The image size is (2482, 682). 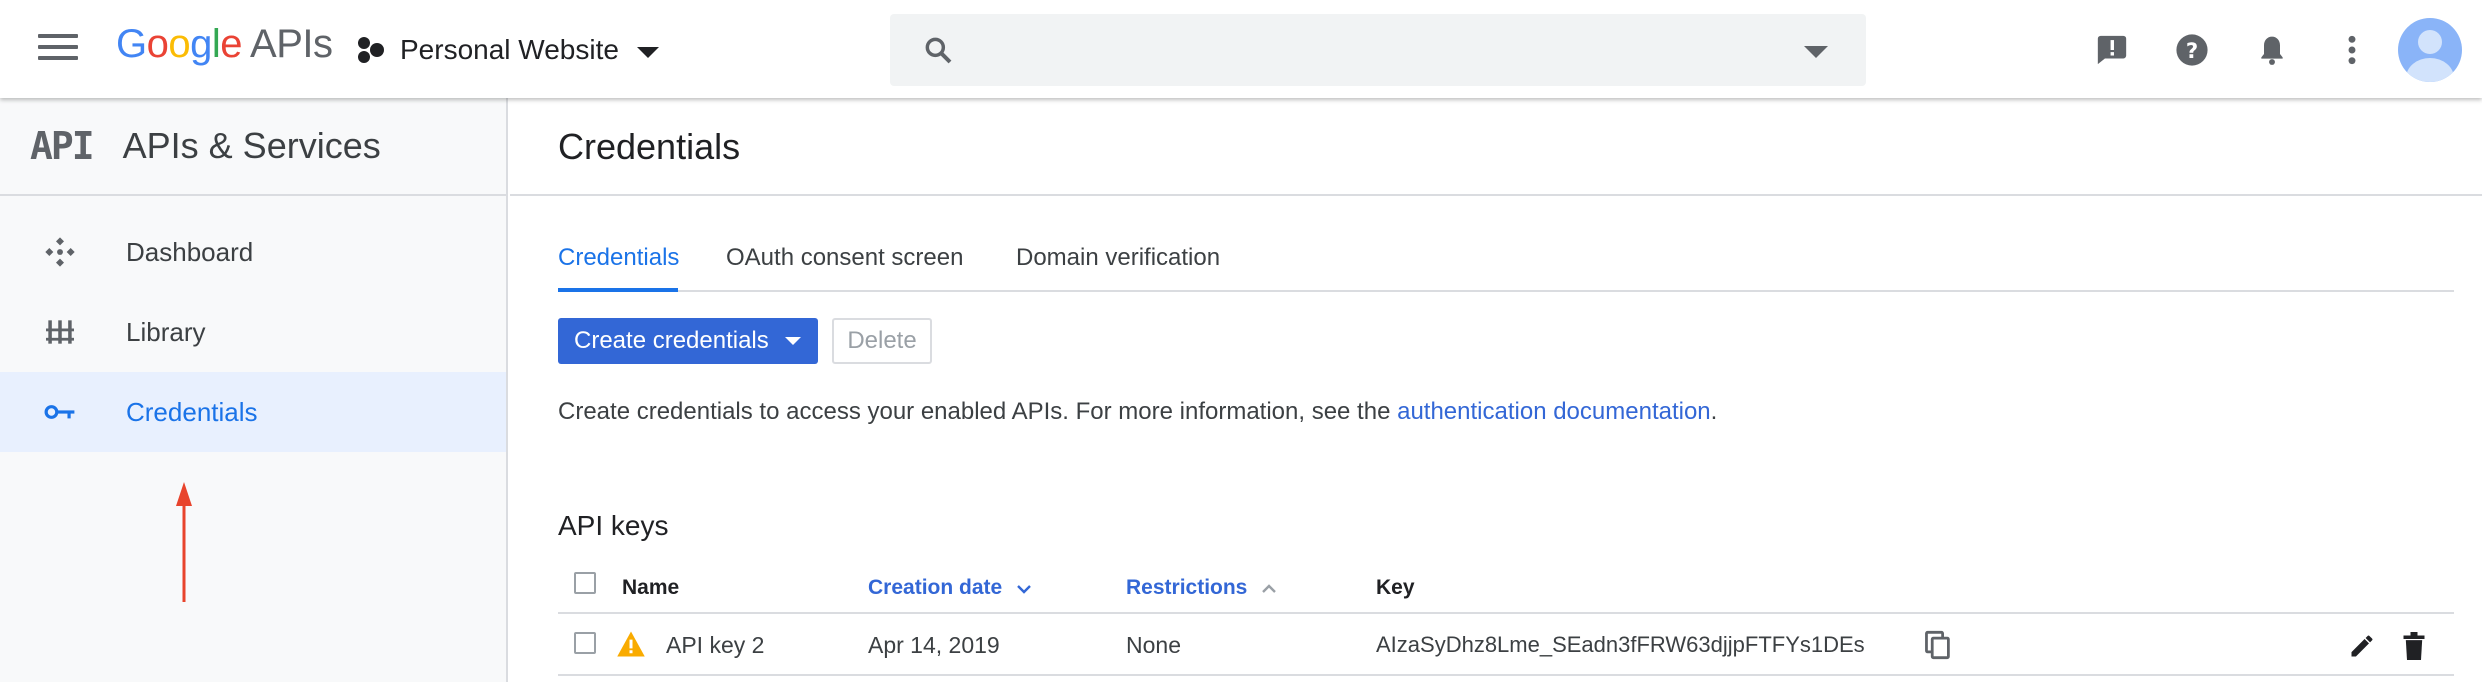 What do you see at coordinates (1187, 587) in the screenshot?
I see `column-restrictions-label: Restrictions` at bounding box center [1187, 587].